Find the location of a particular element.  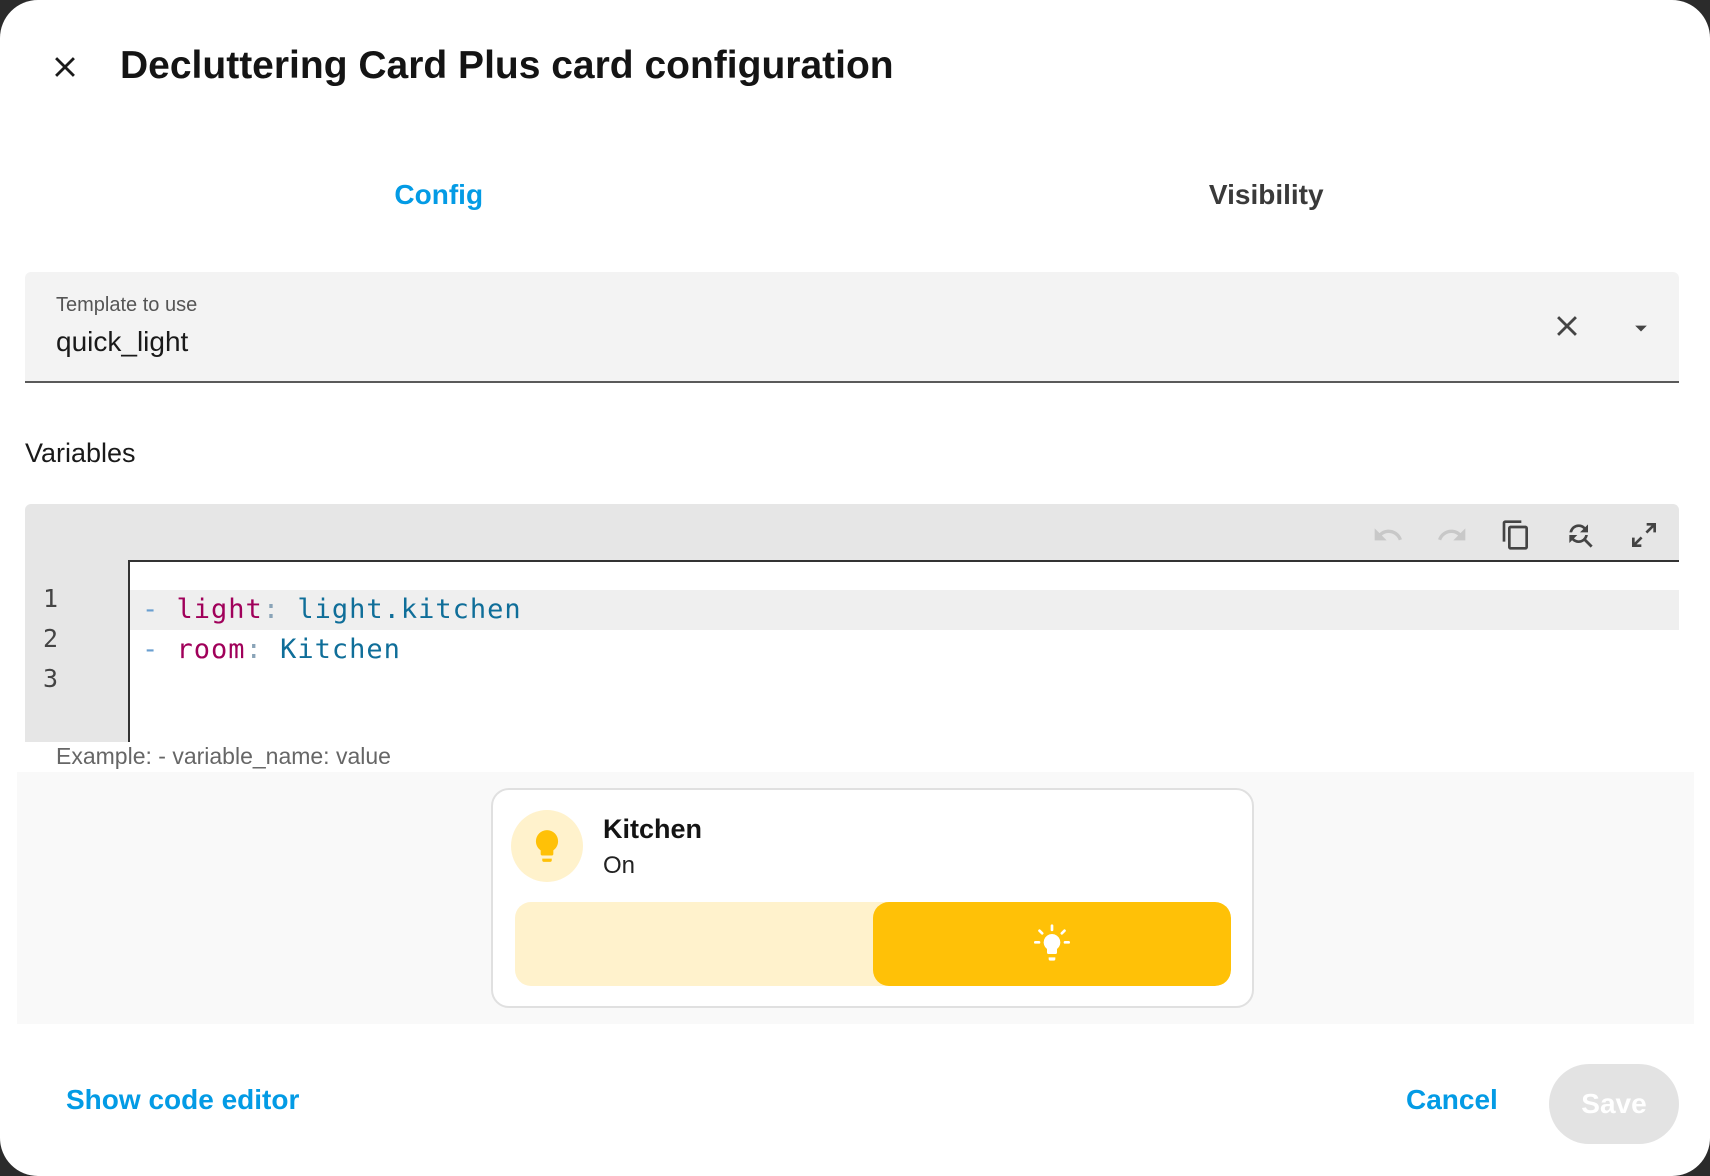

template-dropdown-button is located at coordinates (1641, 328).